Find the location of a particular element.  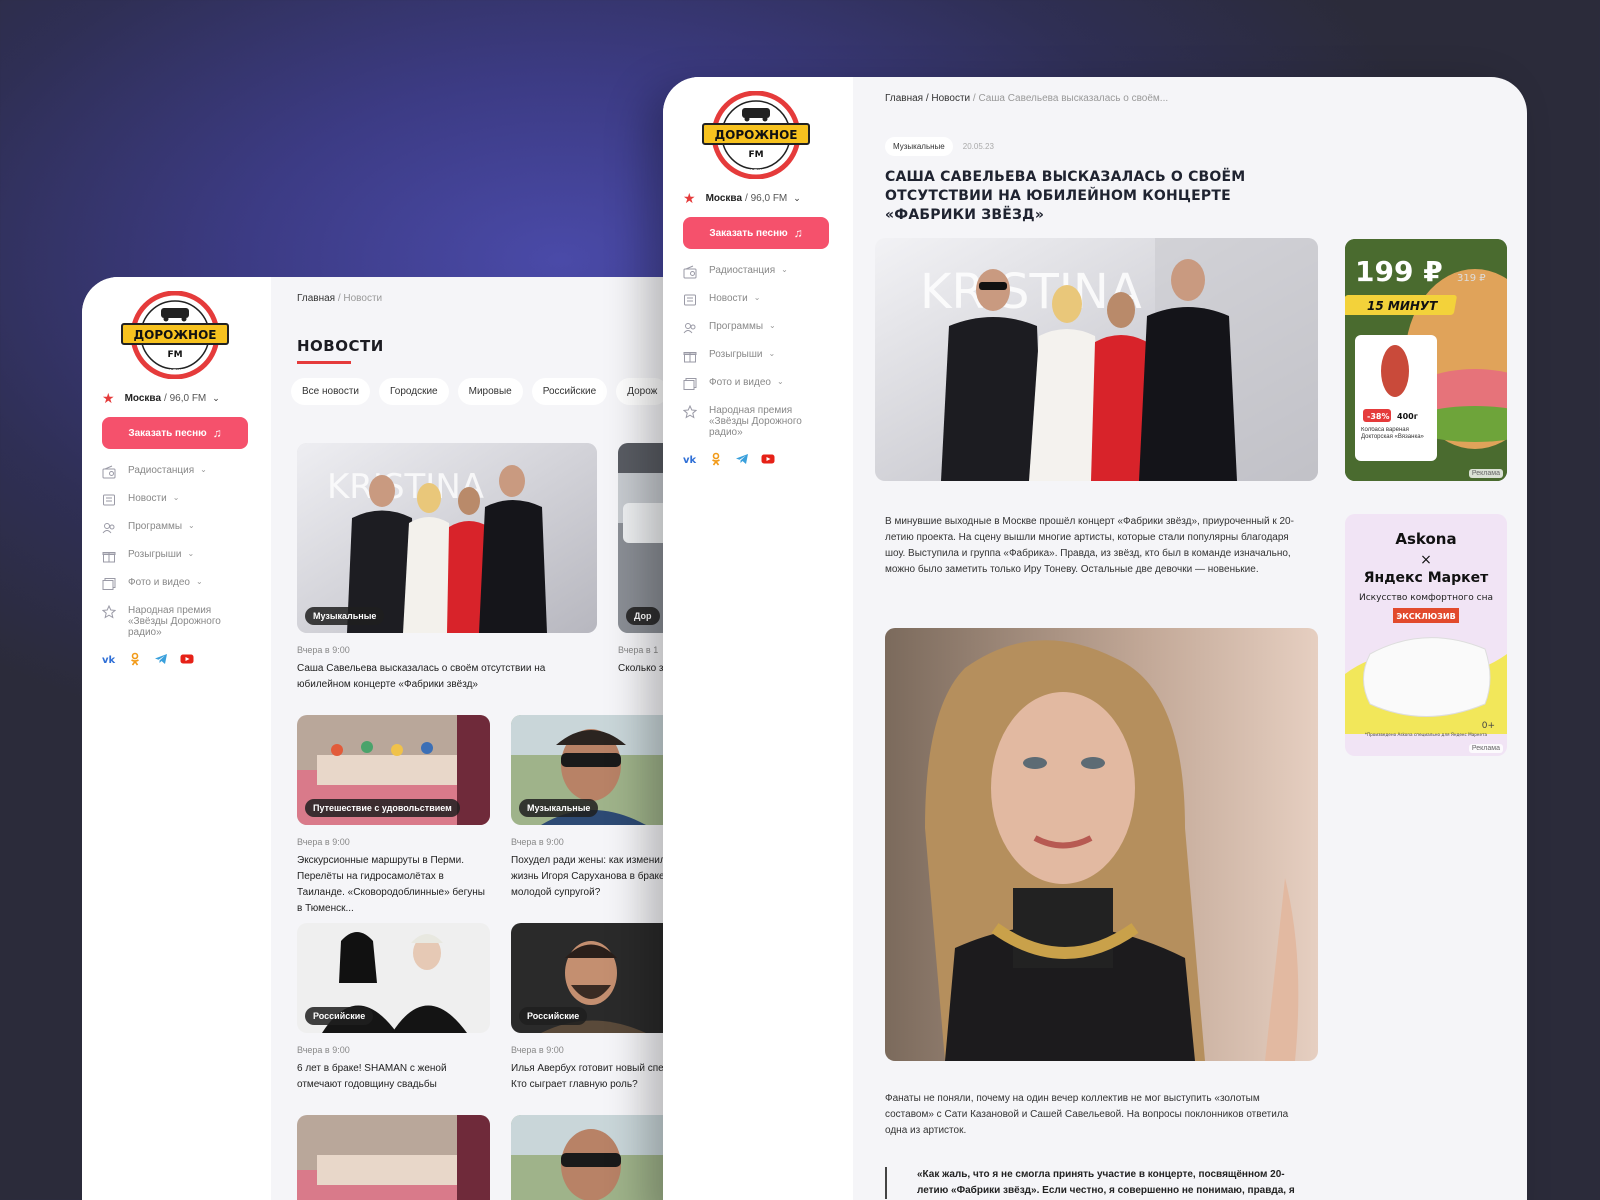

title-underline is located at coordinates (324, 362).